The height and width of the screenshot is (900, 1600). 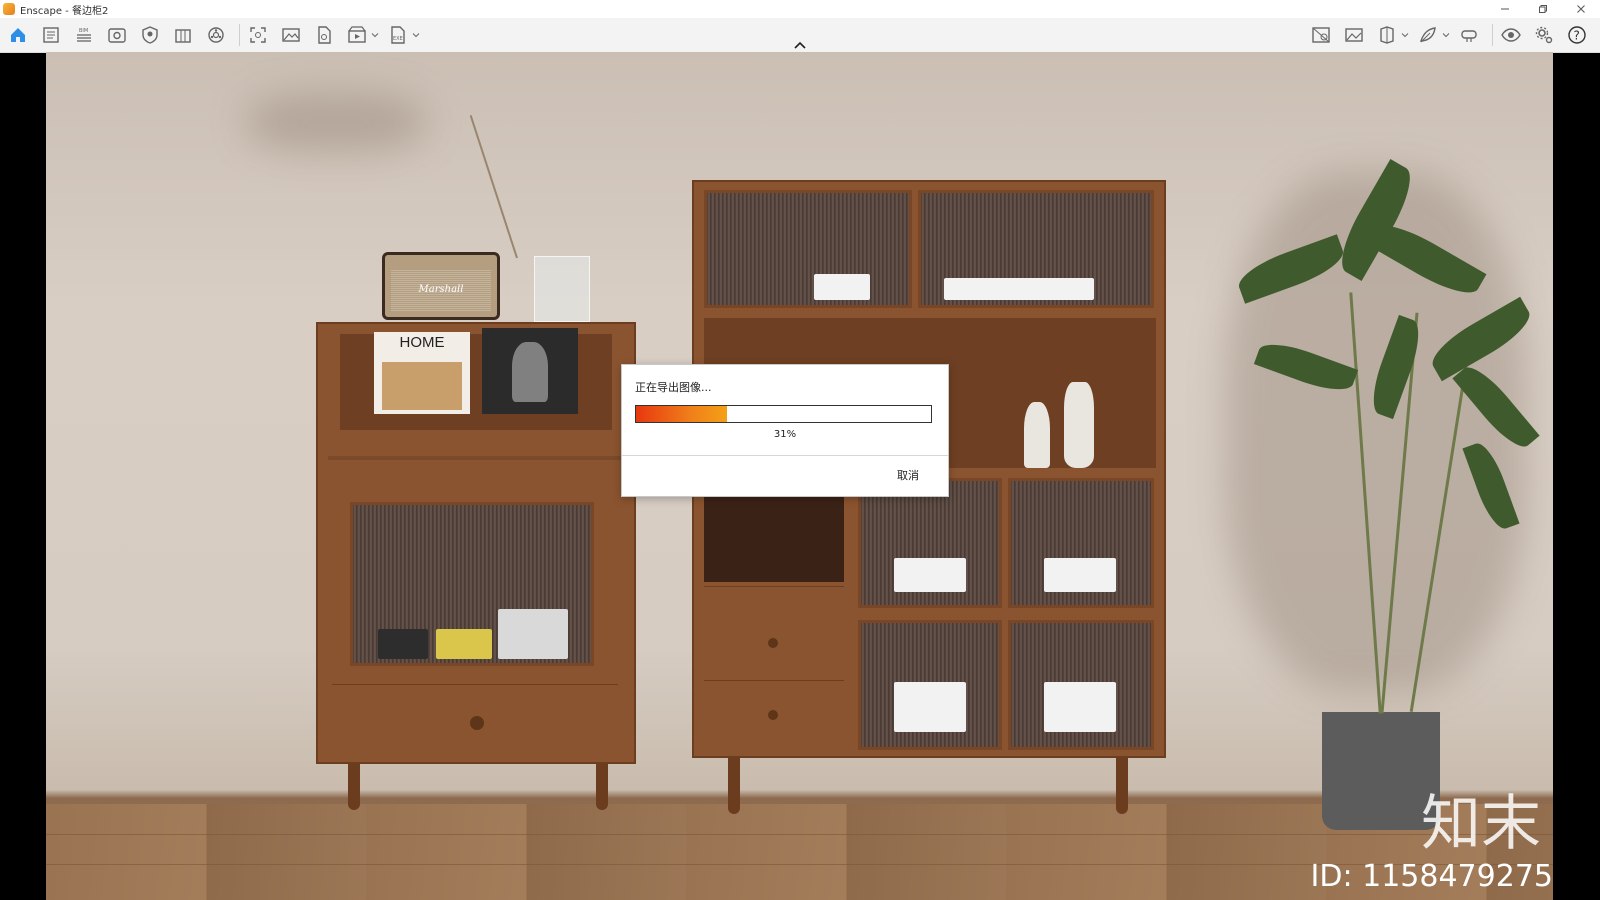 I want to click on feedback-icon, so click(x=1428, y=35).